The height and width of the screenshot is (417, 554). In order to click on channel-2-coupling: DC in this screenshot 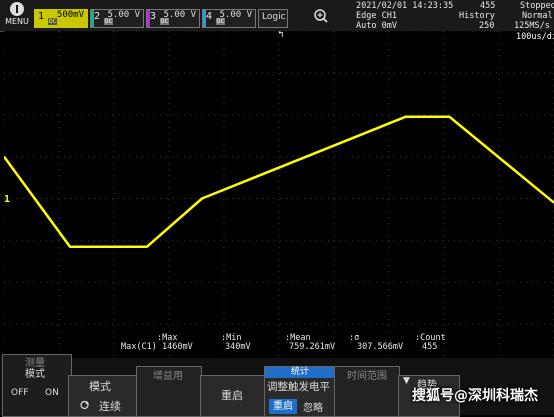, I will do `click(108, 21)`.